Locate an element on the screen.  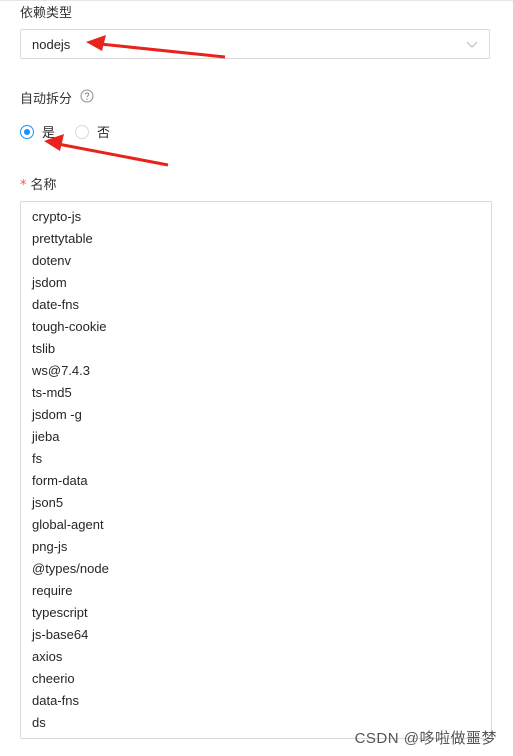
arrow-to-radio-yes is located at coordinates (106, 150).